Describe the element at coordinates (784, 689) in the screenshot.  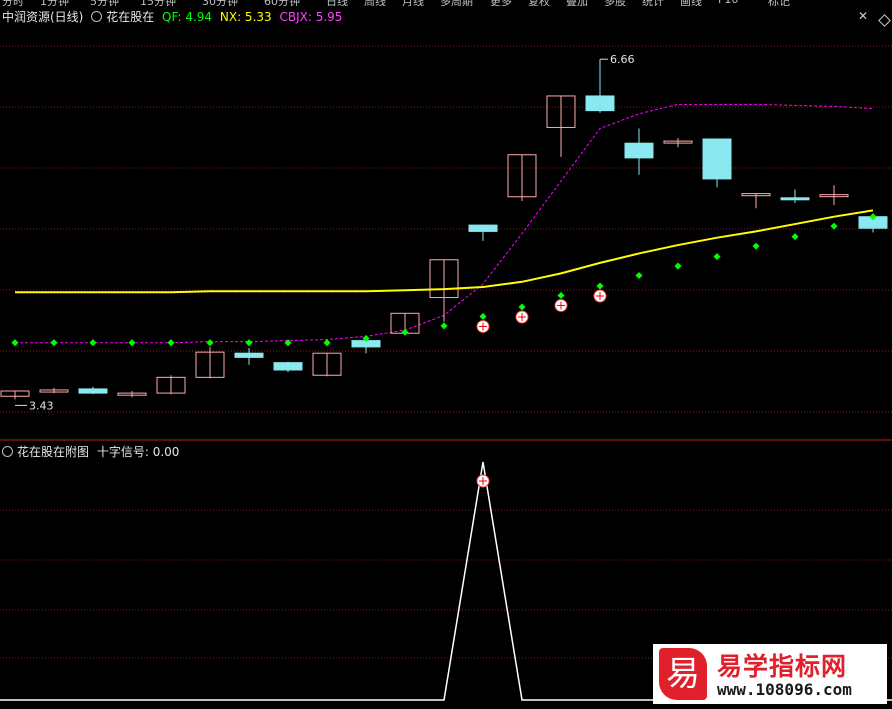
I see `logo-url: www.108096.com` at that location.